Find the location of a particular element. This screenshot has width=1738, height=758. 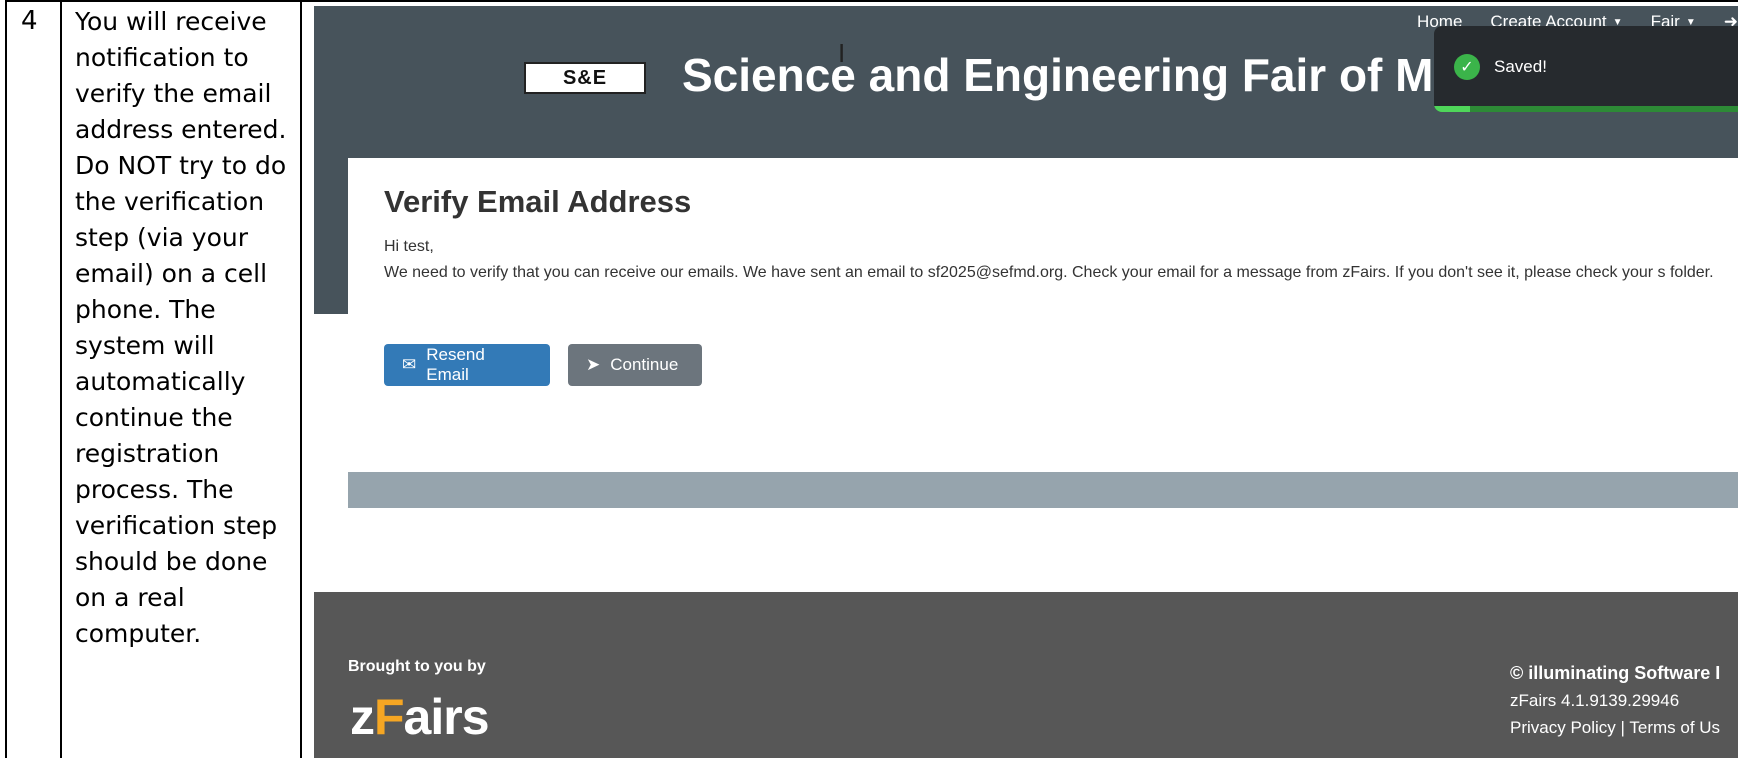

continue-button: ➤ Continue is located at coordinates (635, 365).